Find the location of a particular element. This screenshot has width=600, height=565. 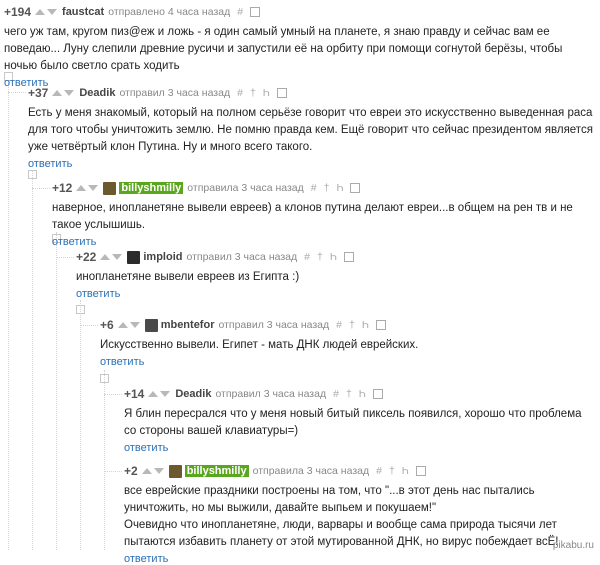

comment-rating: +22 is located at coordinates (86, 257).